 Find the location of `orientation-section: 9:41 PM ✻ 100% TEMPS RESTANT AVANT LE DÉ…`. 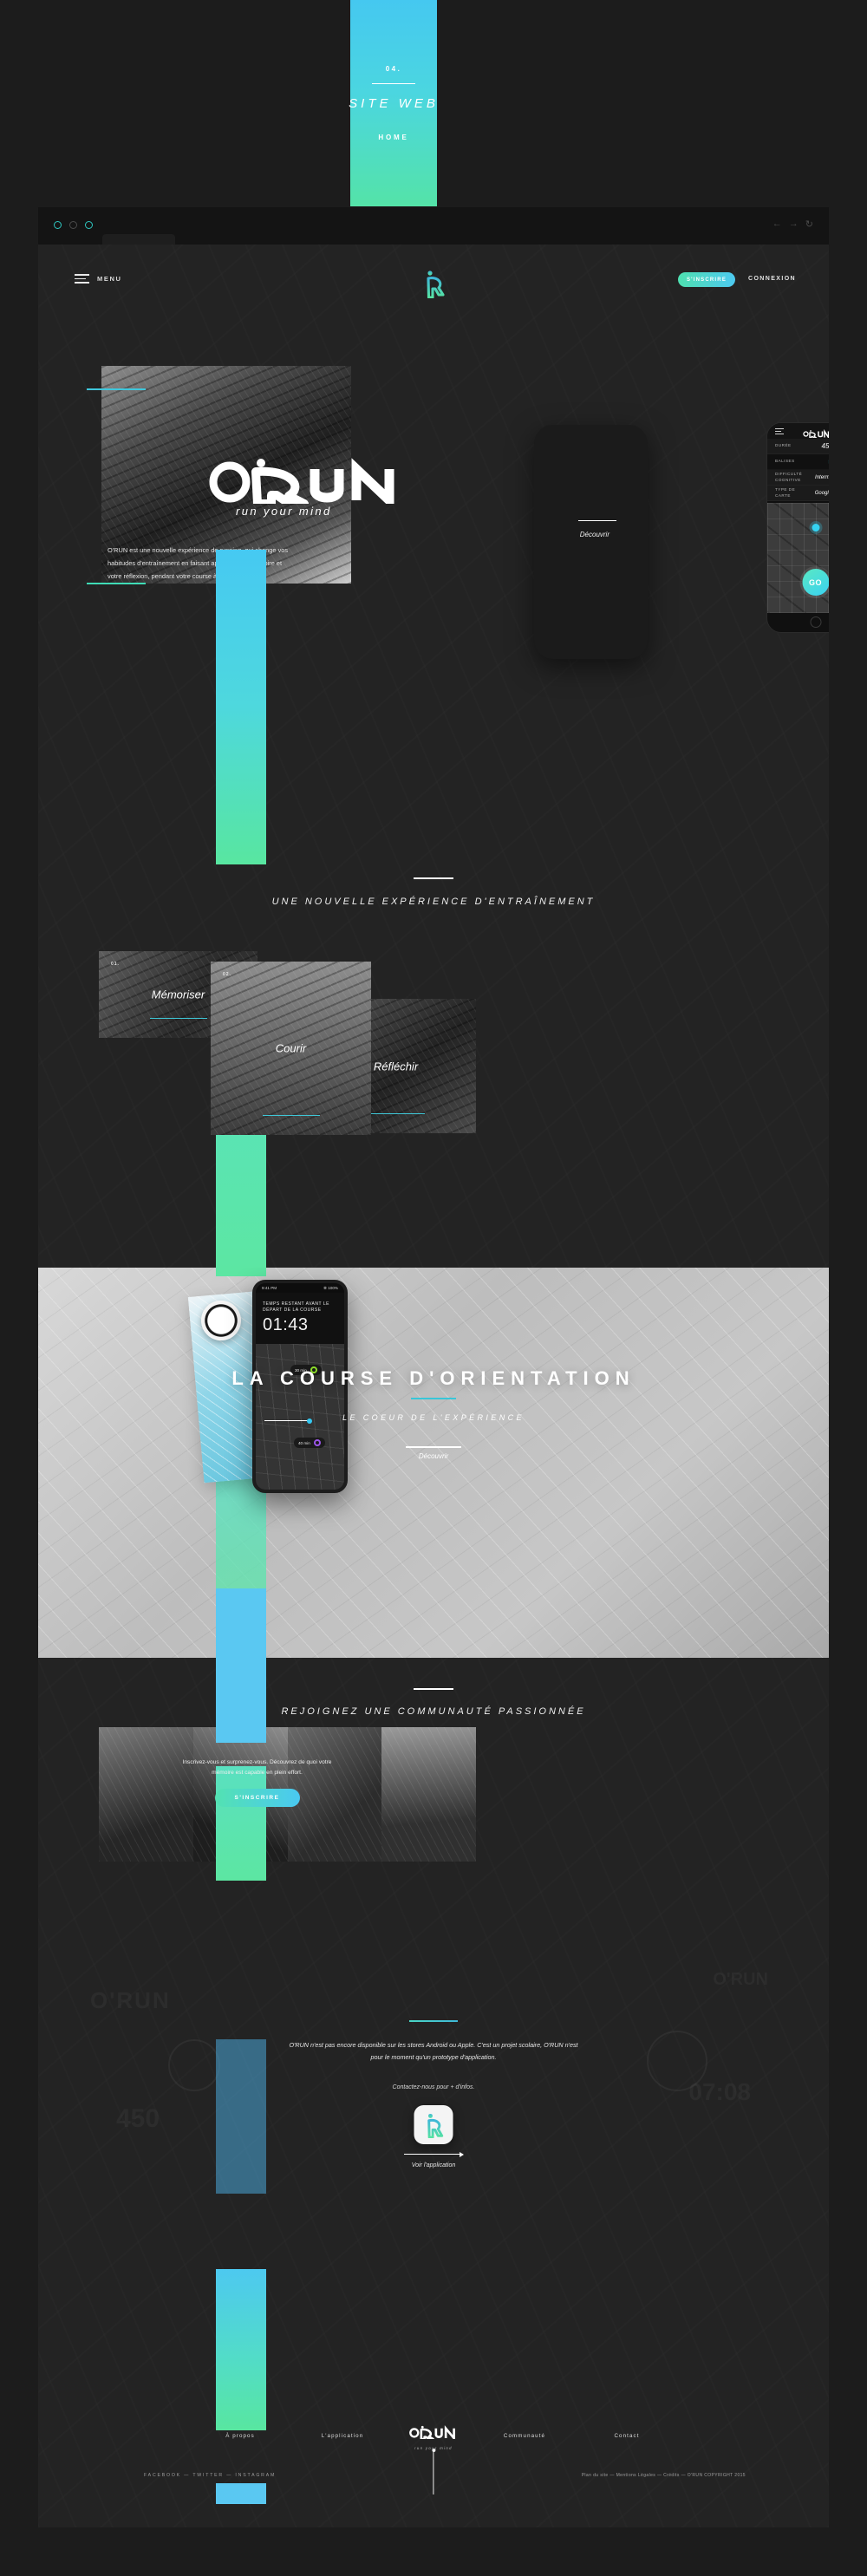

orientation-section: 9:41 PM ✻ 100% TEMPS RESTANT AVANT LE DÉ… is located at coordinates (433, 1463).